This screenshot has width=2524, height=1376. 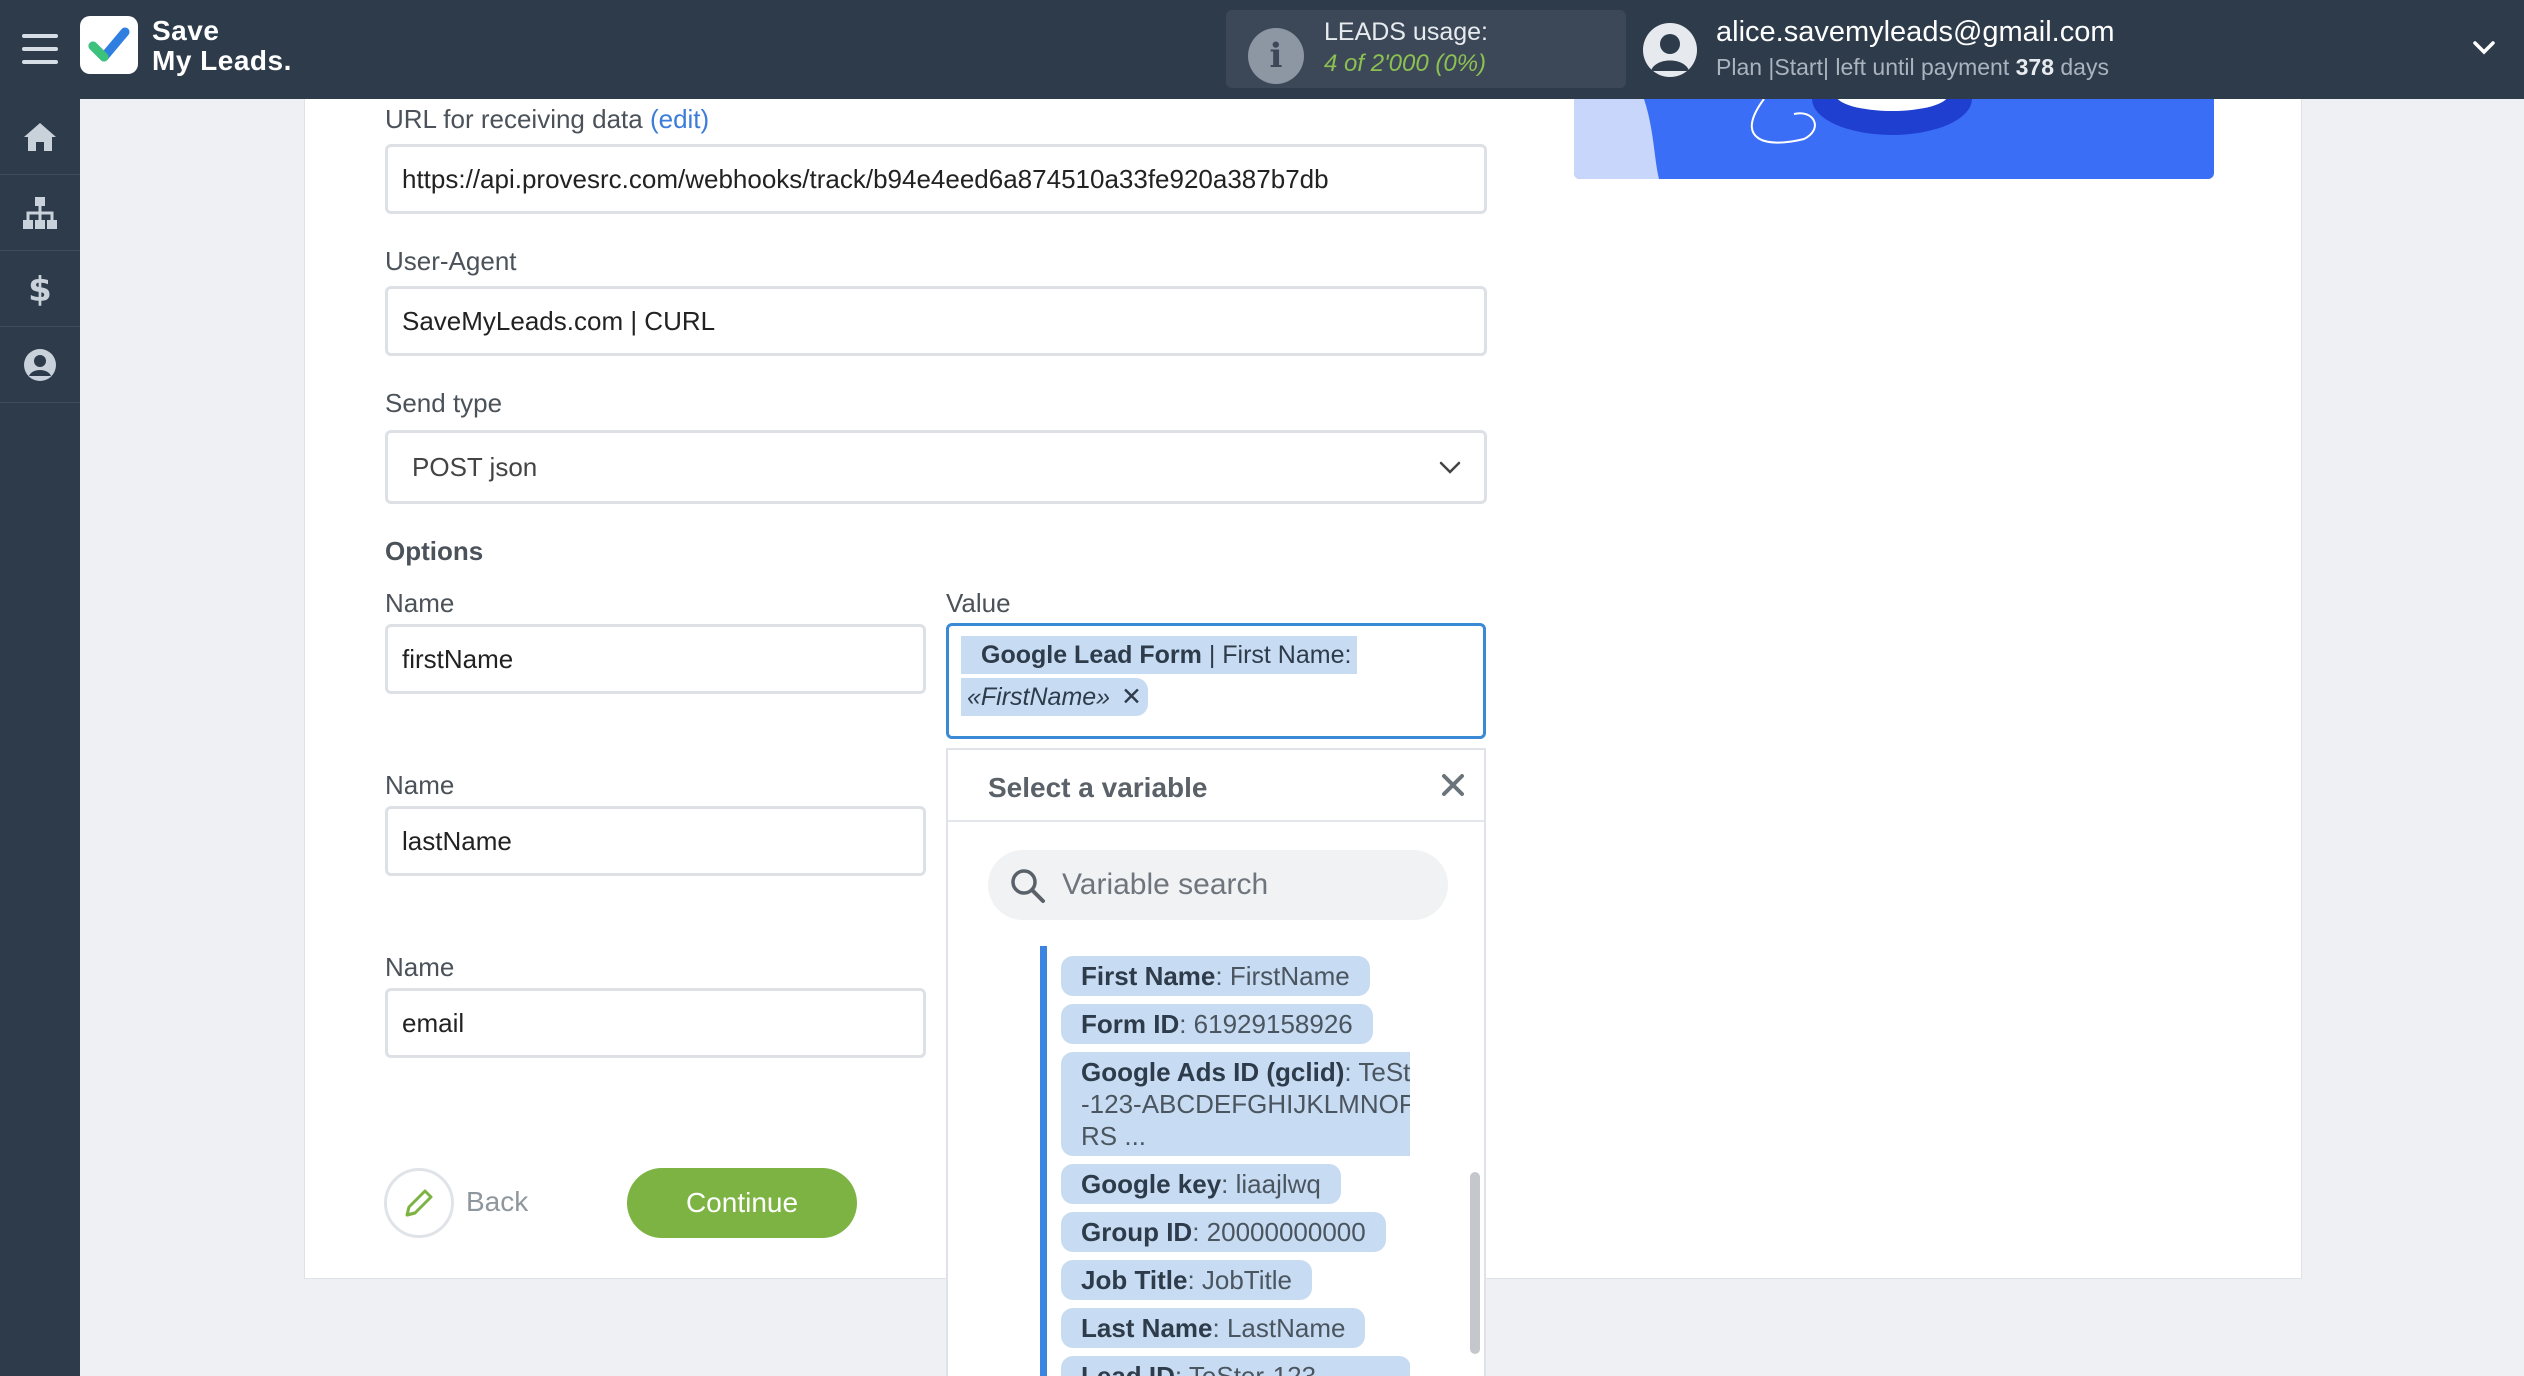 I want to click on variable-search-input, so click(x=1247, y=885).